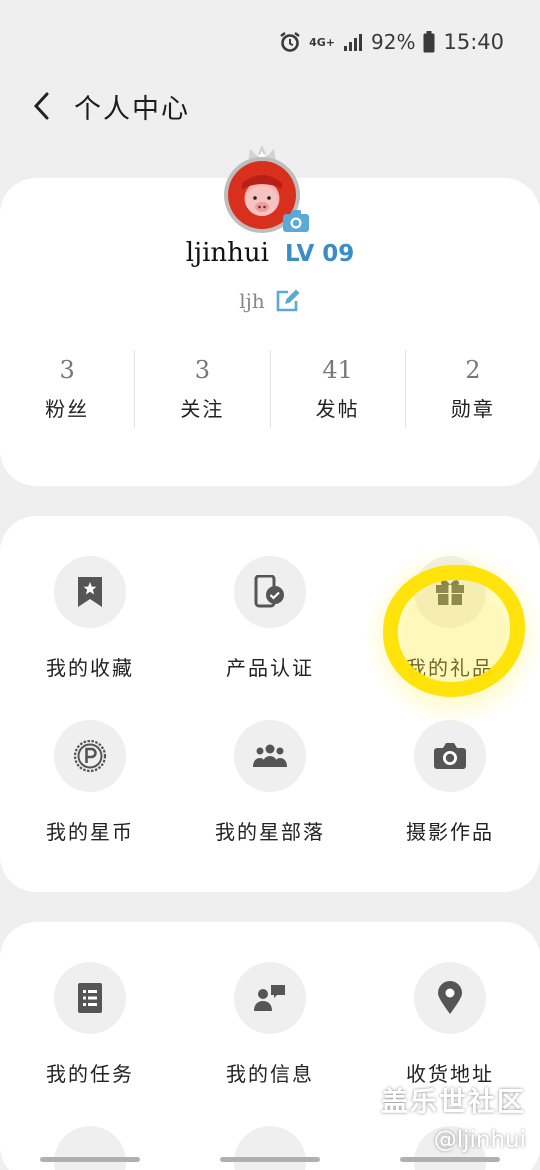 The width and height of the screenshot is (540, 1170). I want to click on menu-item-gifts: 我的礼品, so click(450, 618).